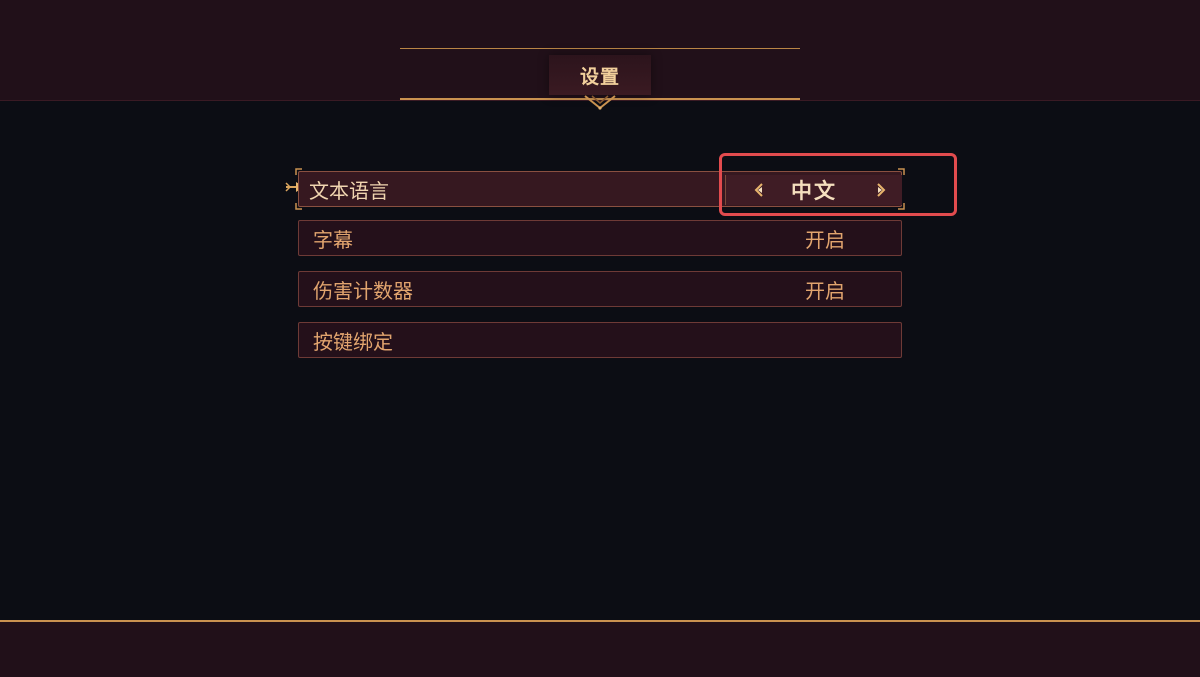 The image size is (1200, 677). I want to click on page-title: 设置, so click(599, 76).